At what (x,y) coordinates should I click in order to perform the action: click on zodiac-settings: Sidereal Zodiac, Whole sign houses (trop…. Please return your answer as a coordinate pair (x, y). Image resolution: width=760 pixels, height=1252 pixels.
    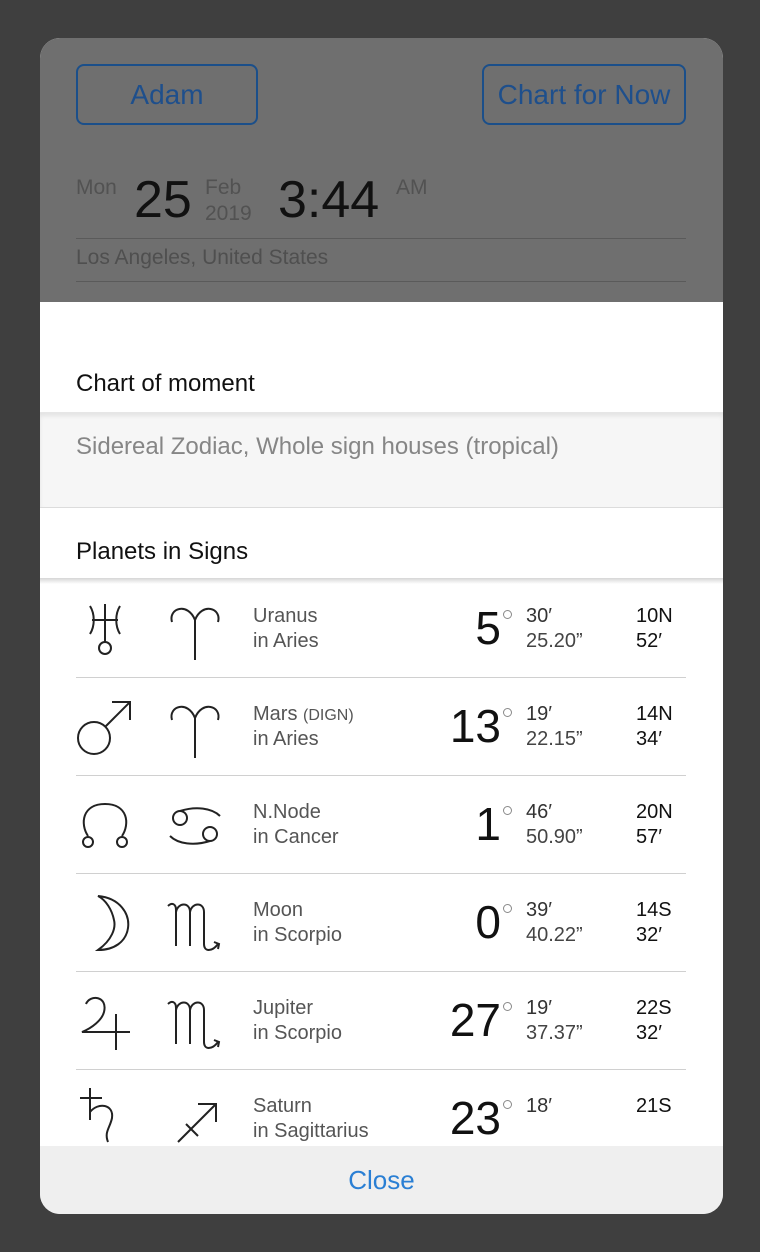
    Looking at the image, I should click on (381, 460).